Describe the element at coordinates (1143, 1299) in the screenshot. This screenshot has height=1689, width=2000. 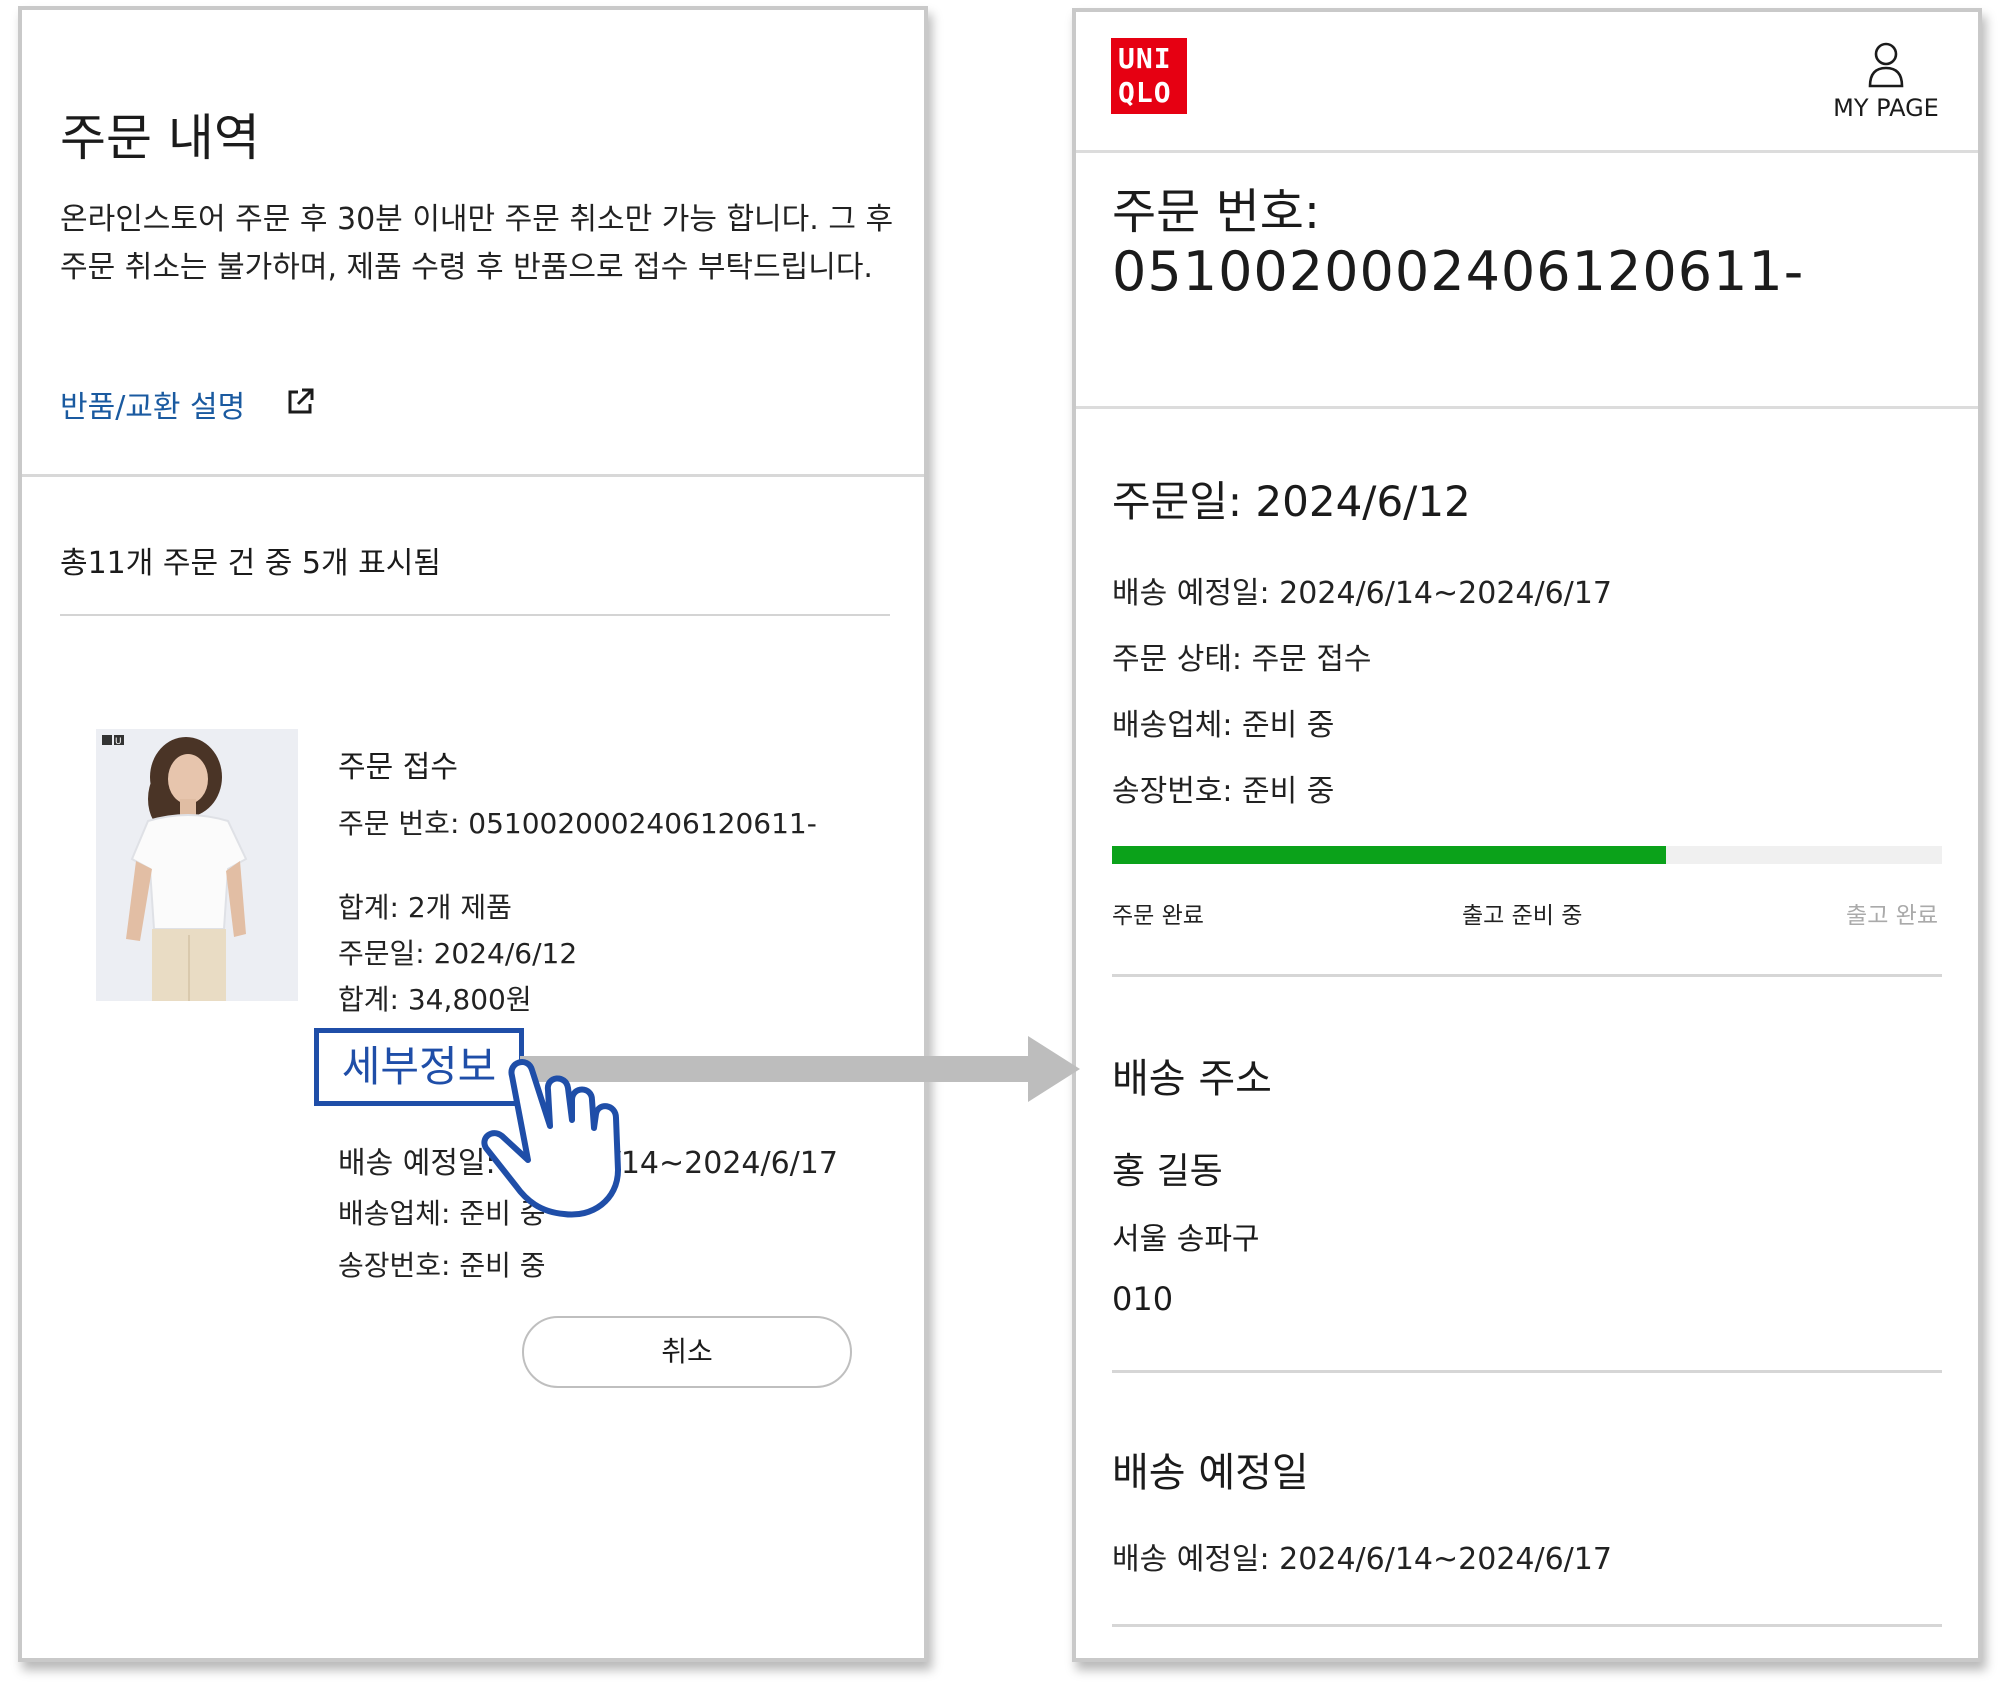
I see `phone-number: 010` at that location.